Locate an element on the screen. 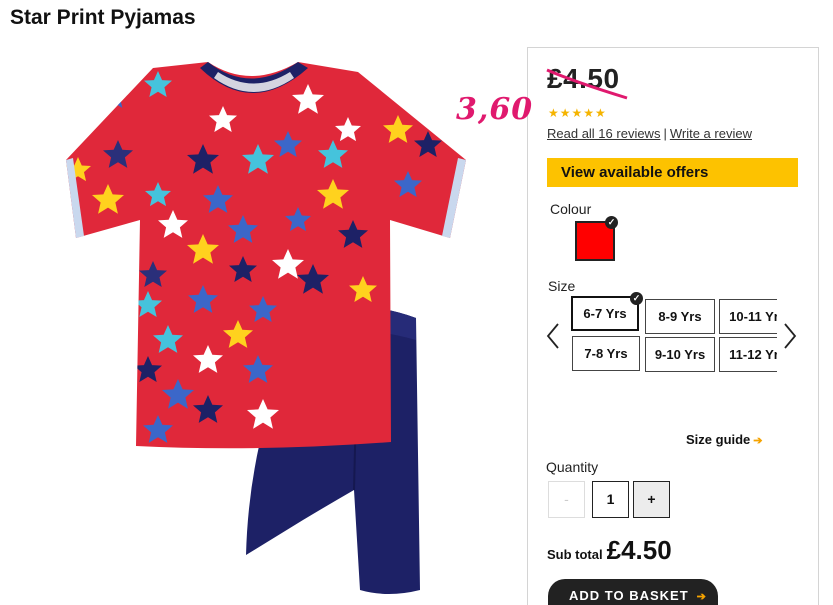  price-strikethrough is located at coordinates (587, 84).